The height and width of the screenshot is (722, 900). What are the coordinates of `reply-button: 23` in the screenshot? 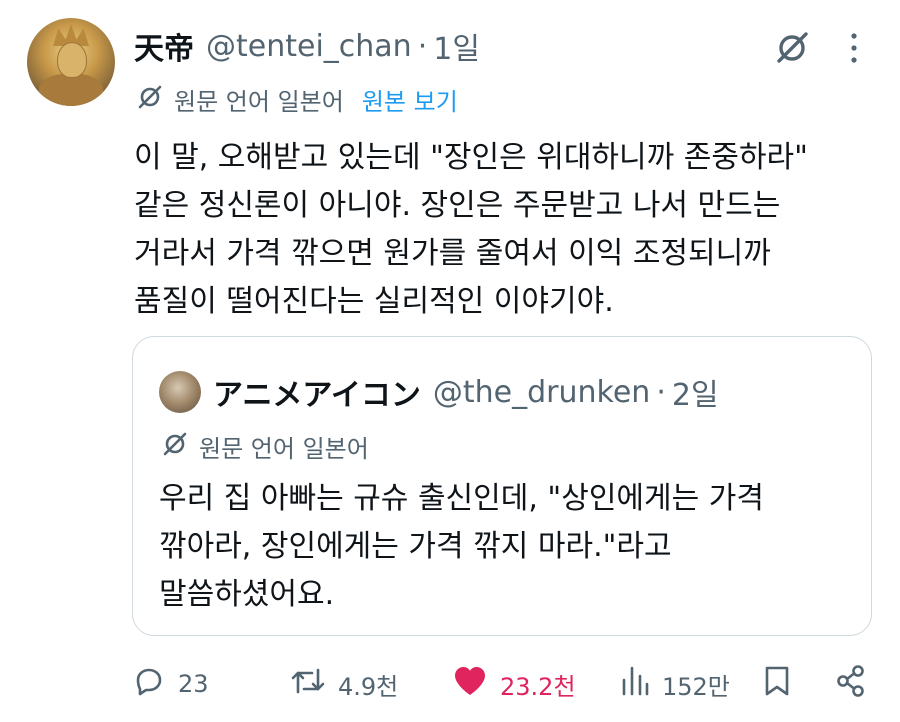 It's located at (170, 684).